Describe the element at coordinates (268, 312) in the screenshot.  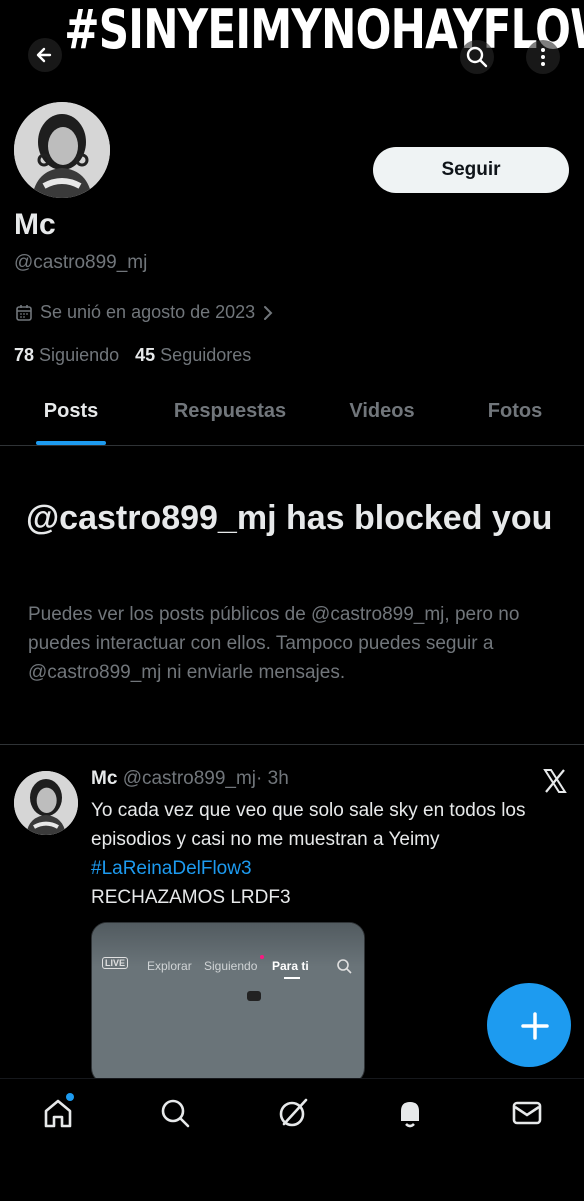
I see `chevron-right-icon` at that location.